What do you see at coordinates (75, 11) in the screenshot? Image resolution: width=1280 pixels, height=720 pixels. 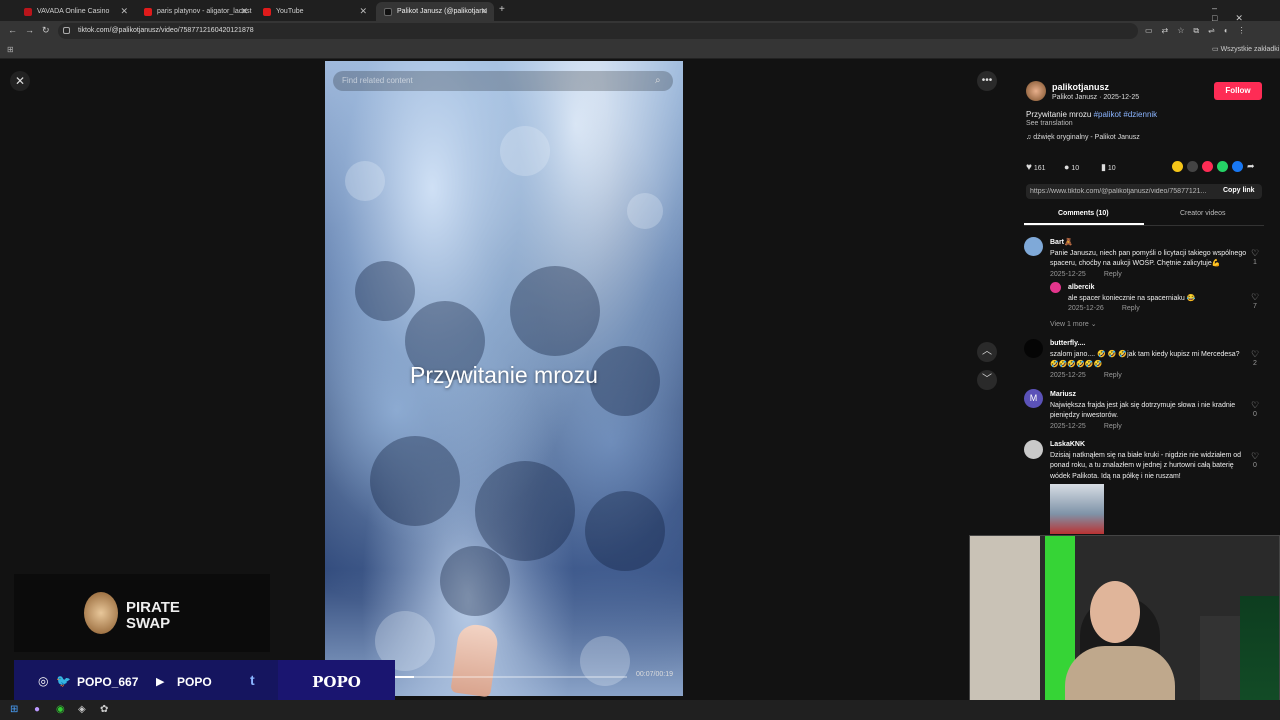 I see `tab-vavada: VAVADA Online Casino ✕` at bounding box center [75, 11].